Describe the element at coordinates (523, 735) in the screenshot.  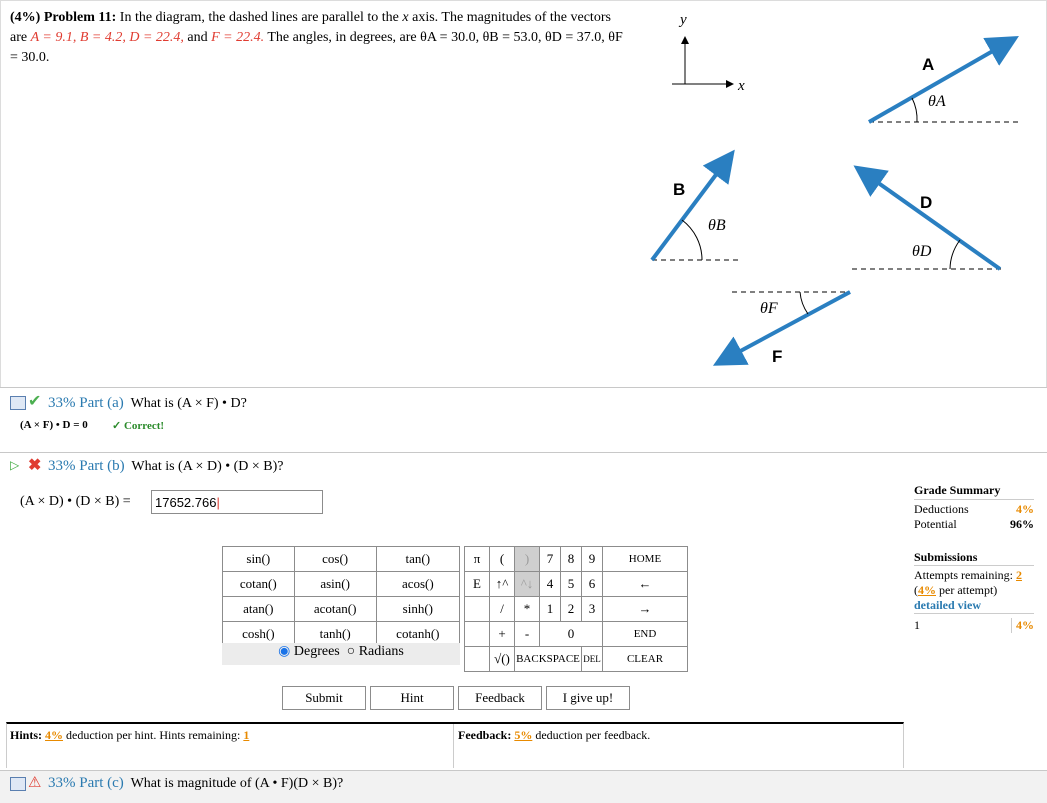
I see `feedback-pct: 5%` at that location.